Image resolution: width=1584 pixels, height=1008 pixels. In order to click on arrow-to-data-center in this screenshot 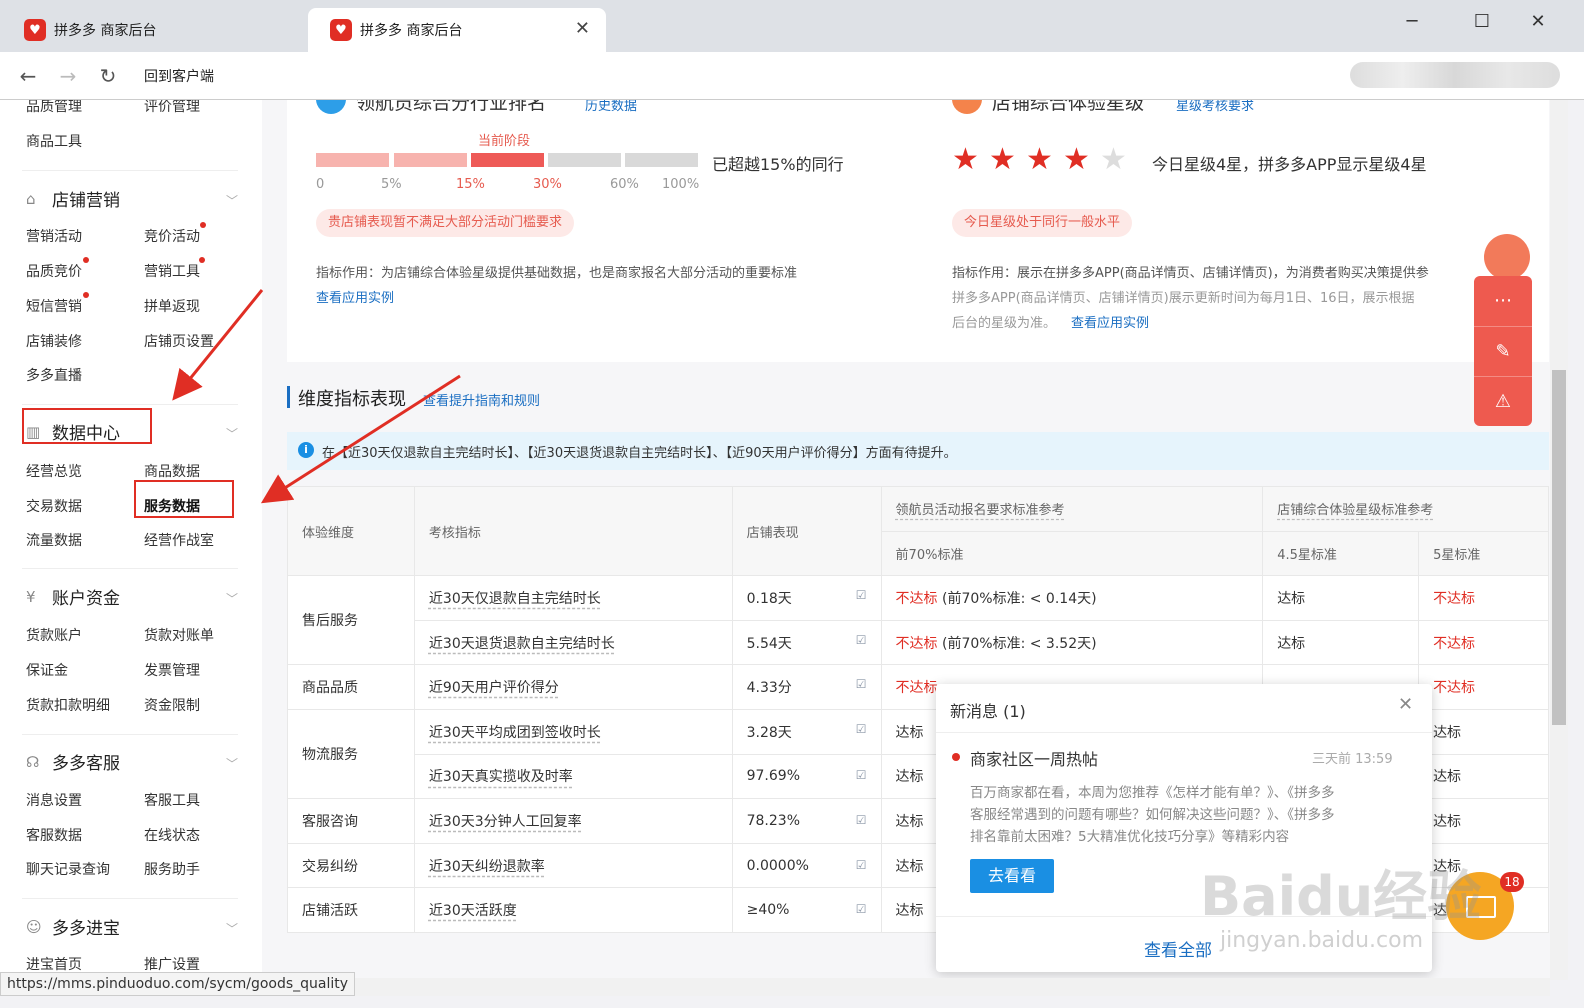, I will do `click(218, 345)`.